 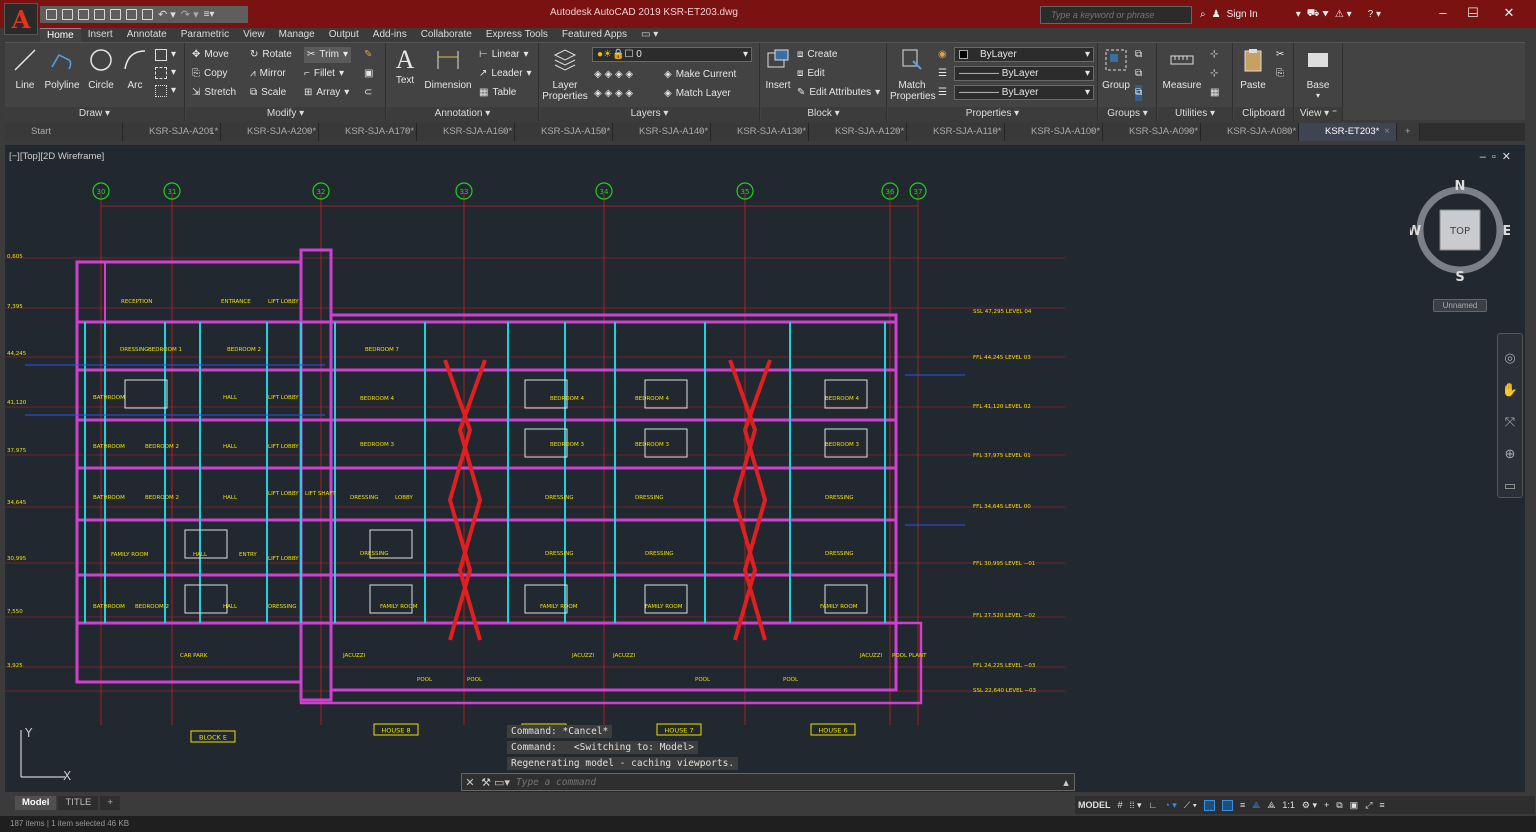 What do you see at coordinates (1127, 114) in the screenshot?
I see `groups-panel-title: Groups ▾` at bounding box center [1127, 114].